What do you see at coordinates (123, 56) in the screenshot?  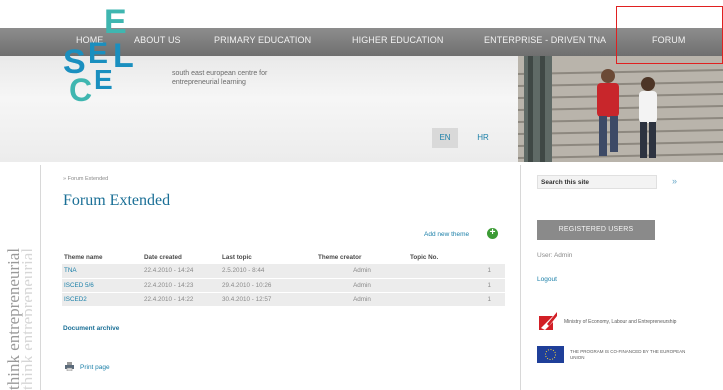 I see `logo-letter: L` at bounding box center [123, 56].